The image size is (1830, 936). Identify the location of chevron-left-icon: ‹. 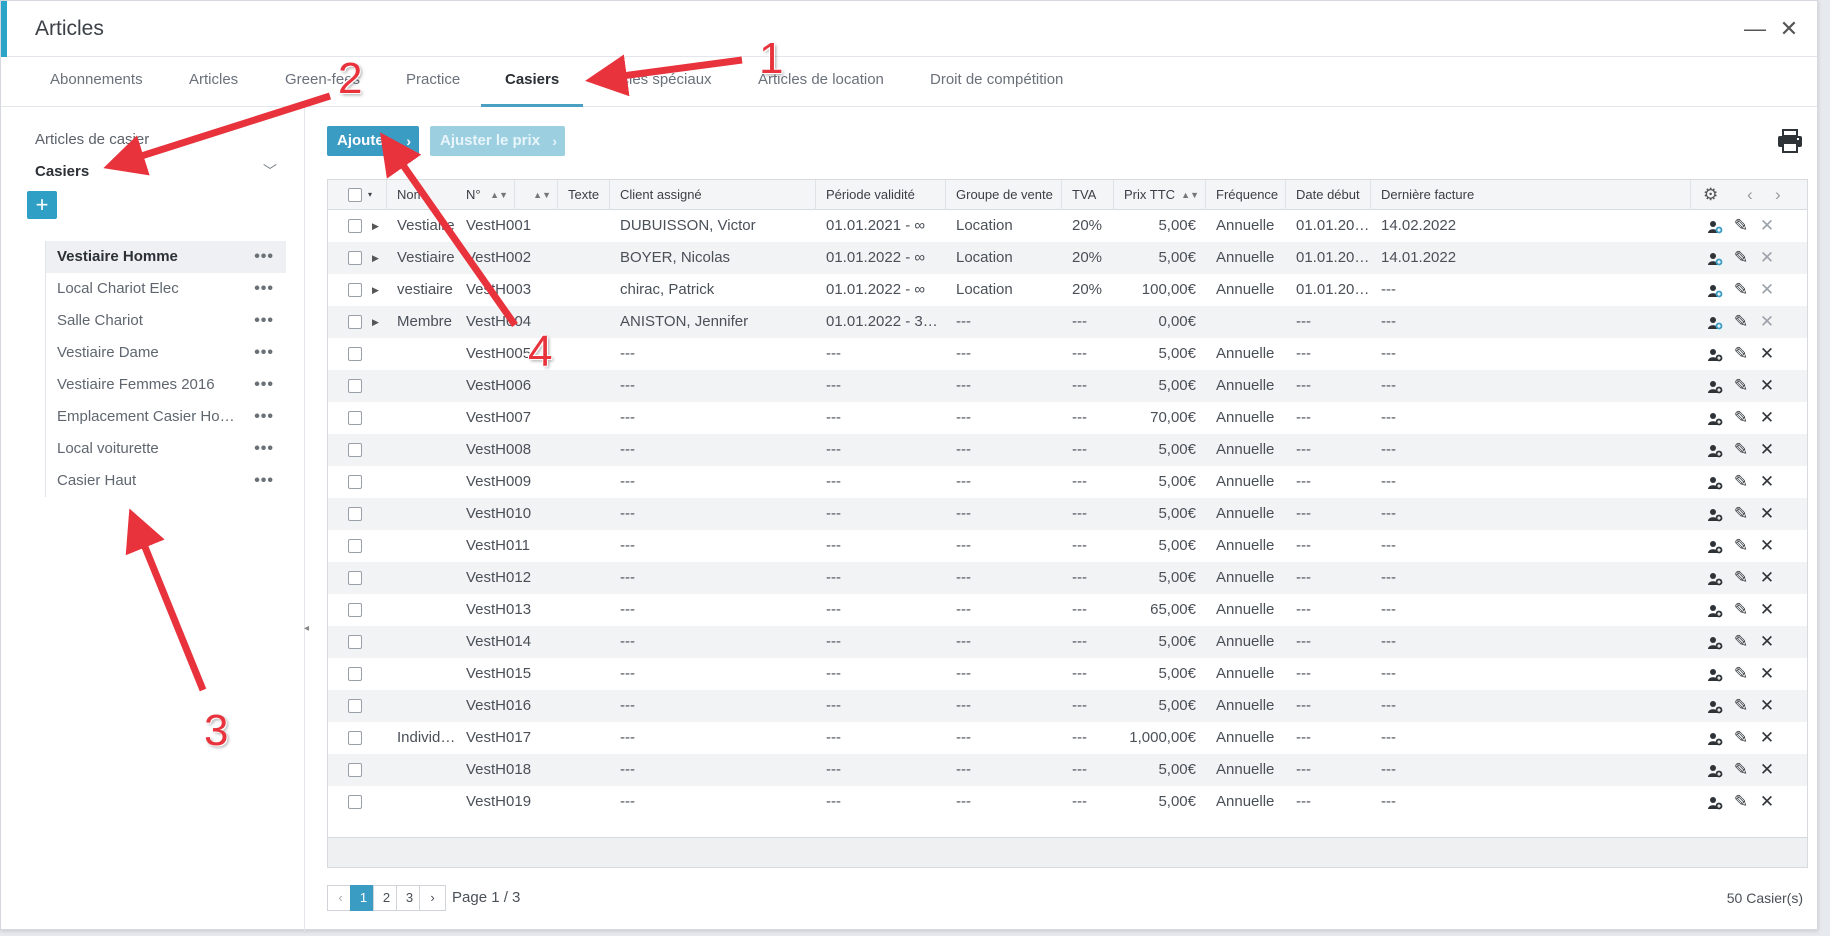
(1750, 195).